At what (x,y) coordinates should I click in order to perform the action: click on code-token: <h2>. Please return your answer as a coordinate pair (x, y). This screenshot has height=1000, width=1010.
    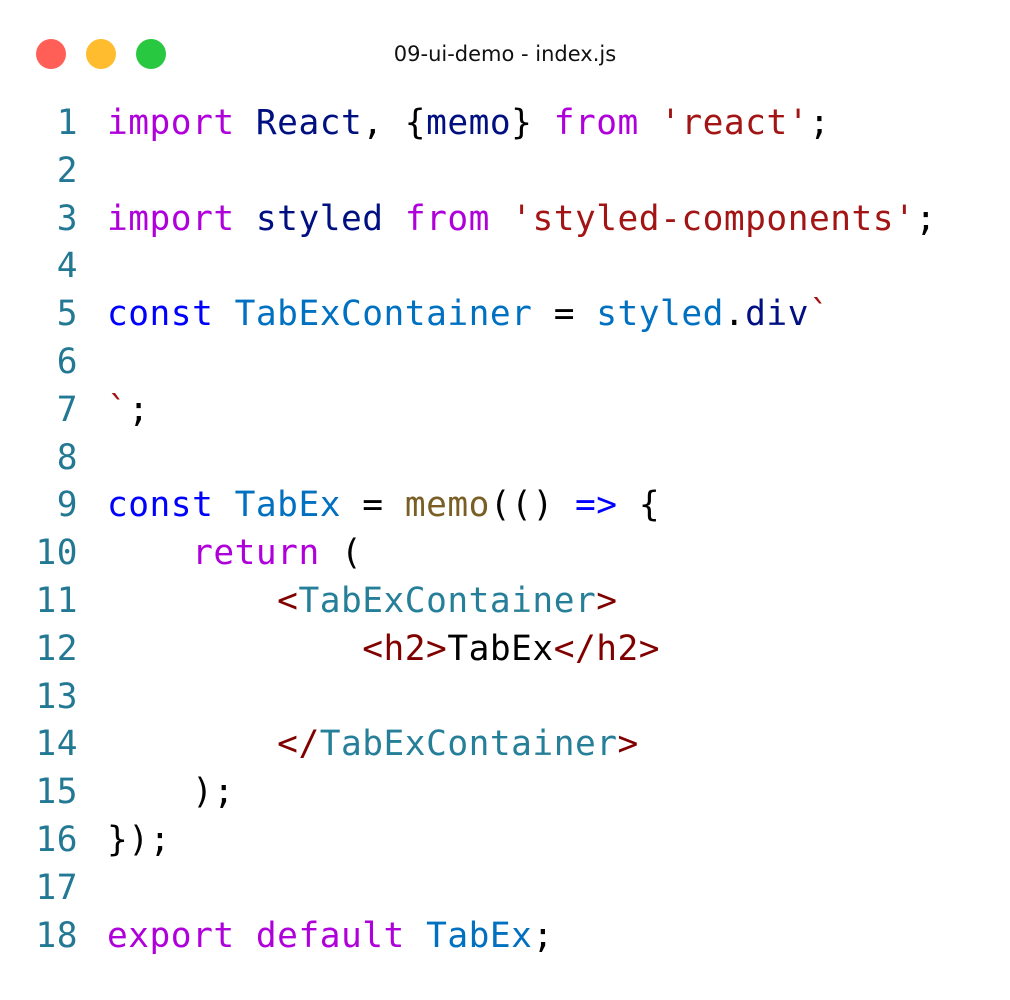
    Looking at the image, I should click on (405, 648).